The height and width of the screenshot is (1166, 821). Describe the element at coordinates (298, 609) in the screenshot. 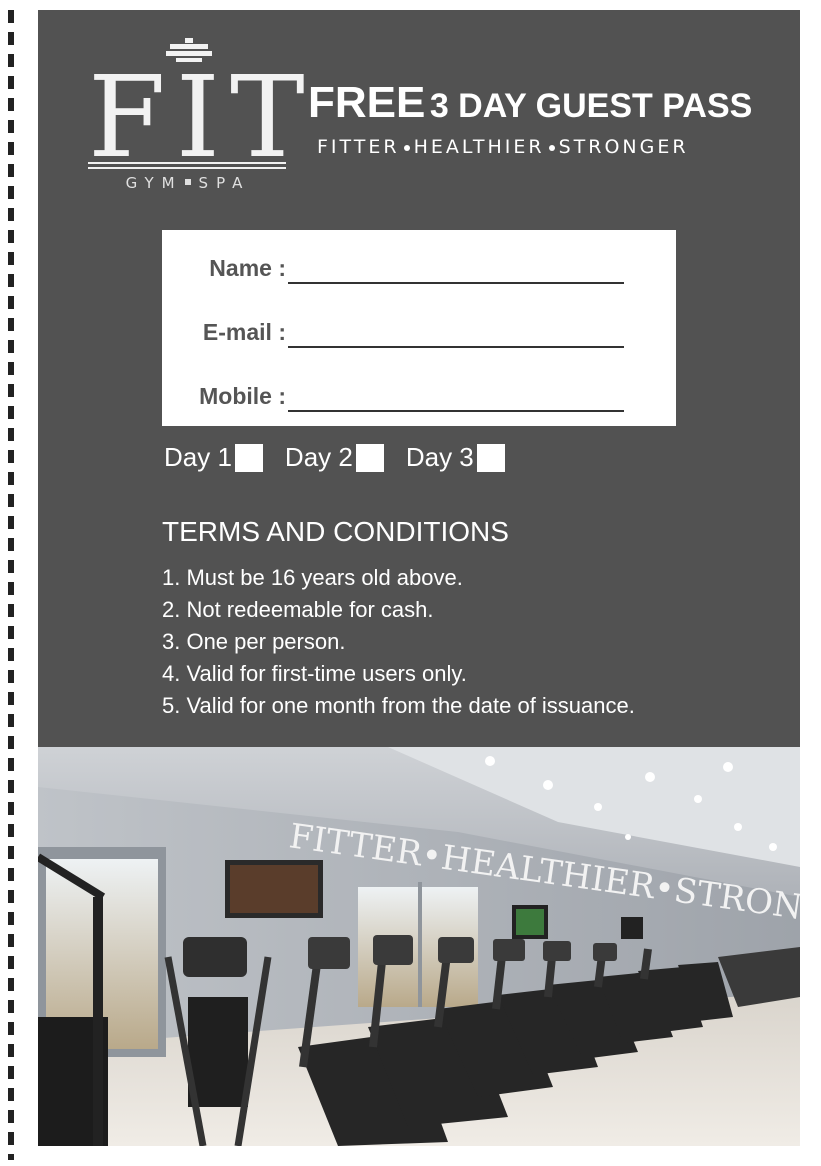

I see `terms-item: 2. Not redeemable for cash.` at that location.